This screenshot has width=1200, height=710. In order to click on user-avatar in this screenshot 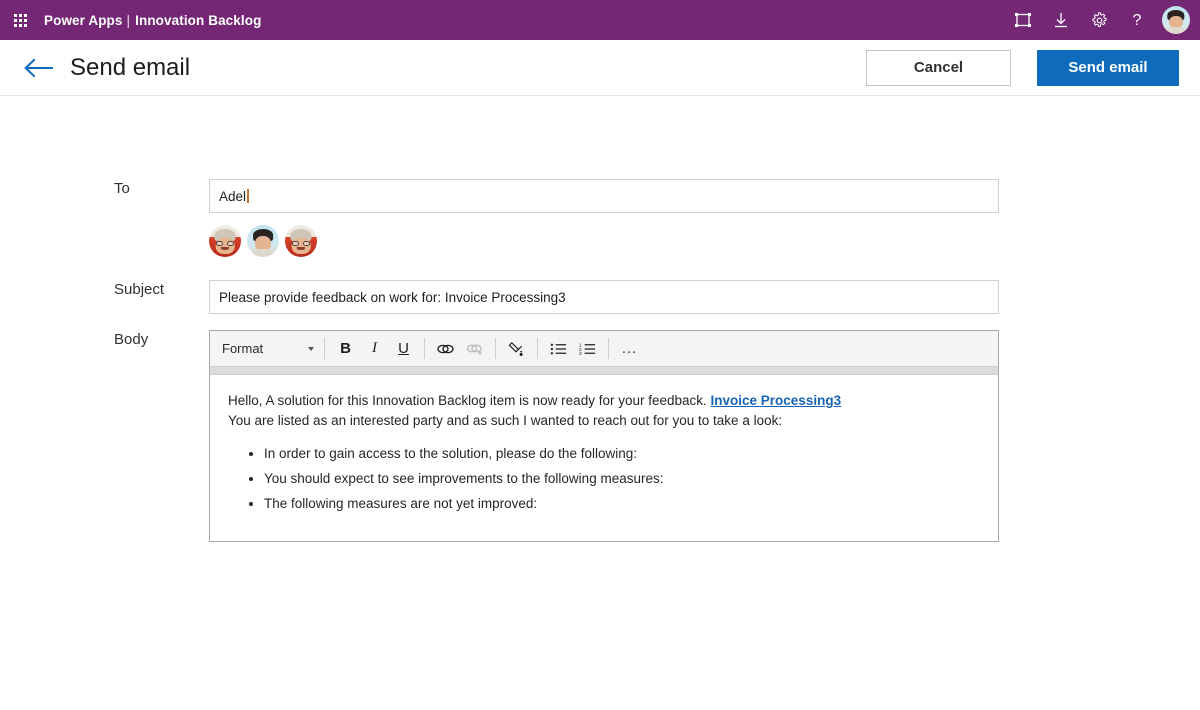, I will do `click(1176, 20)`.